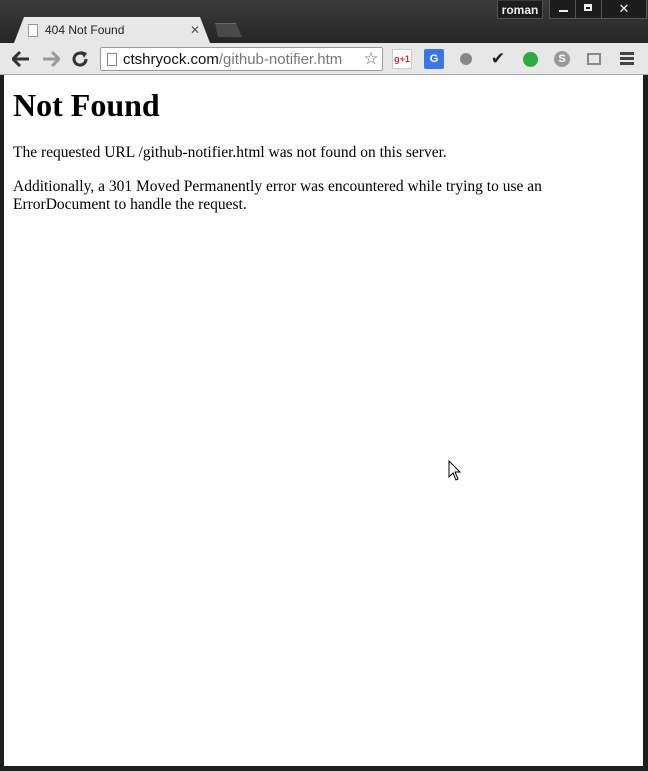 This screenshot has height=771, width=648. Describe the element at coordinates (85, 30) in the screenshot. I see `tab-title: 404 Not Found` at that location.